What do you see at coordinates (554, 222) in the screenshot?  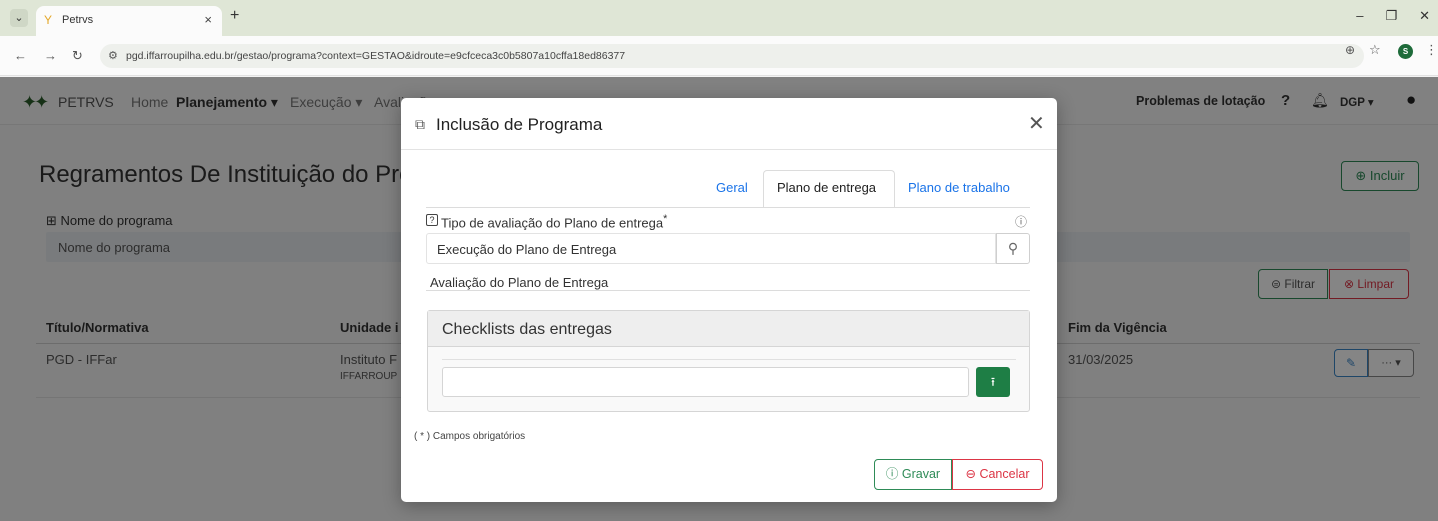 I see `tipo-avaliacao-label: Tipo de avaliação do Plano de entrega*` at bounding box center [554, 222].